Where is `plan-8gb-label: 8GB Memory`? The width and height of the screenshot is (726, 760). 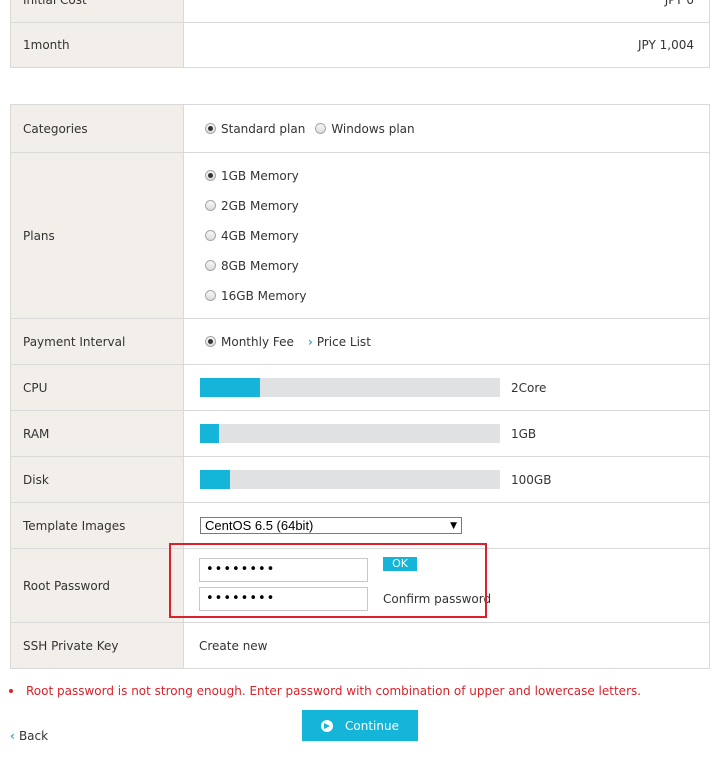 plan-8gb-label: 8GB Memory is located at coordinates (260, 266).